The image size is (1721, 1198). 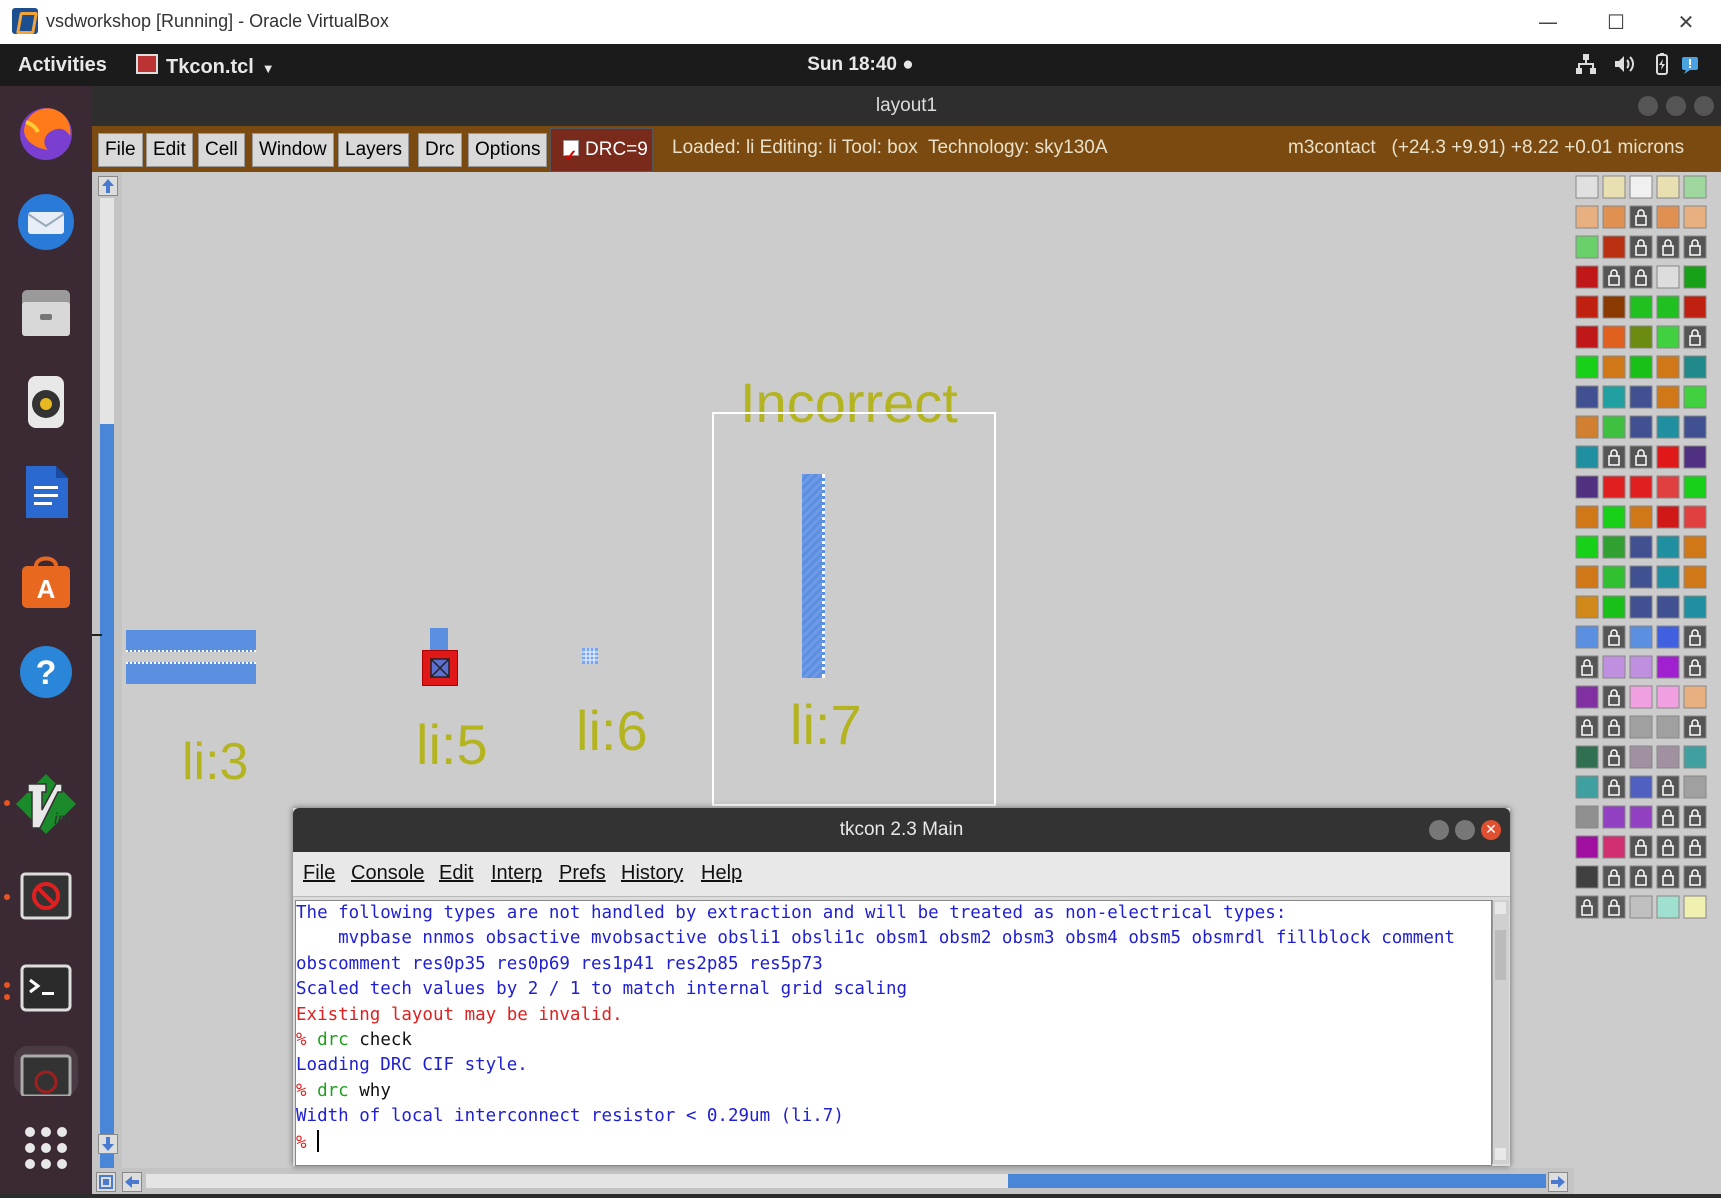 I want to click on li7-shape, so click(x=813, y=576).